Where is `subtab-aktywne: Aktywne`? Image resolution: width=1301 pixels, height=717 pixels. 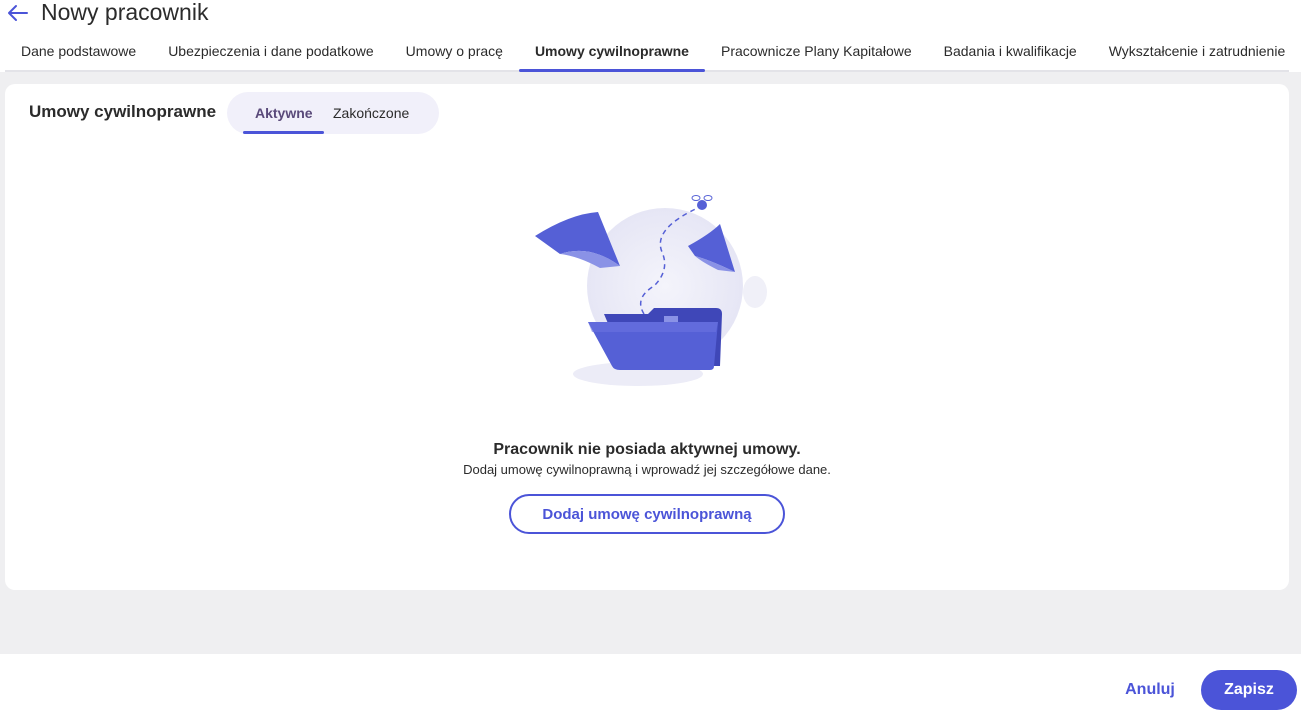 subtab-aktywne: Aktywne is located at coordinates (283, 113).